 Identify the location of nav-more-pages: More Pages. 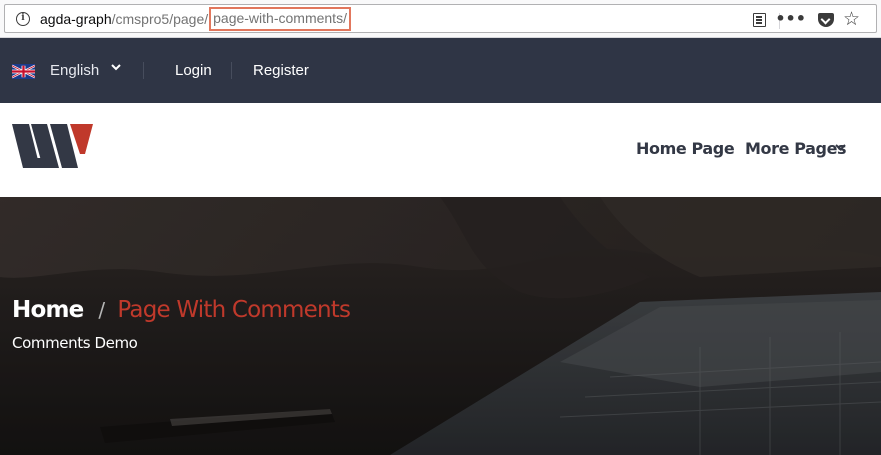
(796, 148).